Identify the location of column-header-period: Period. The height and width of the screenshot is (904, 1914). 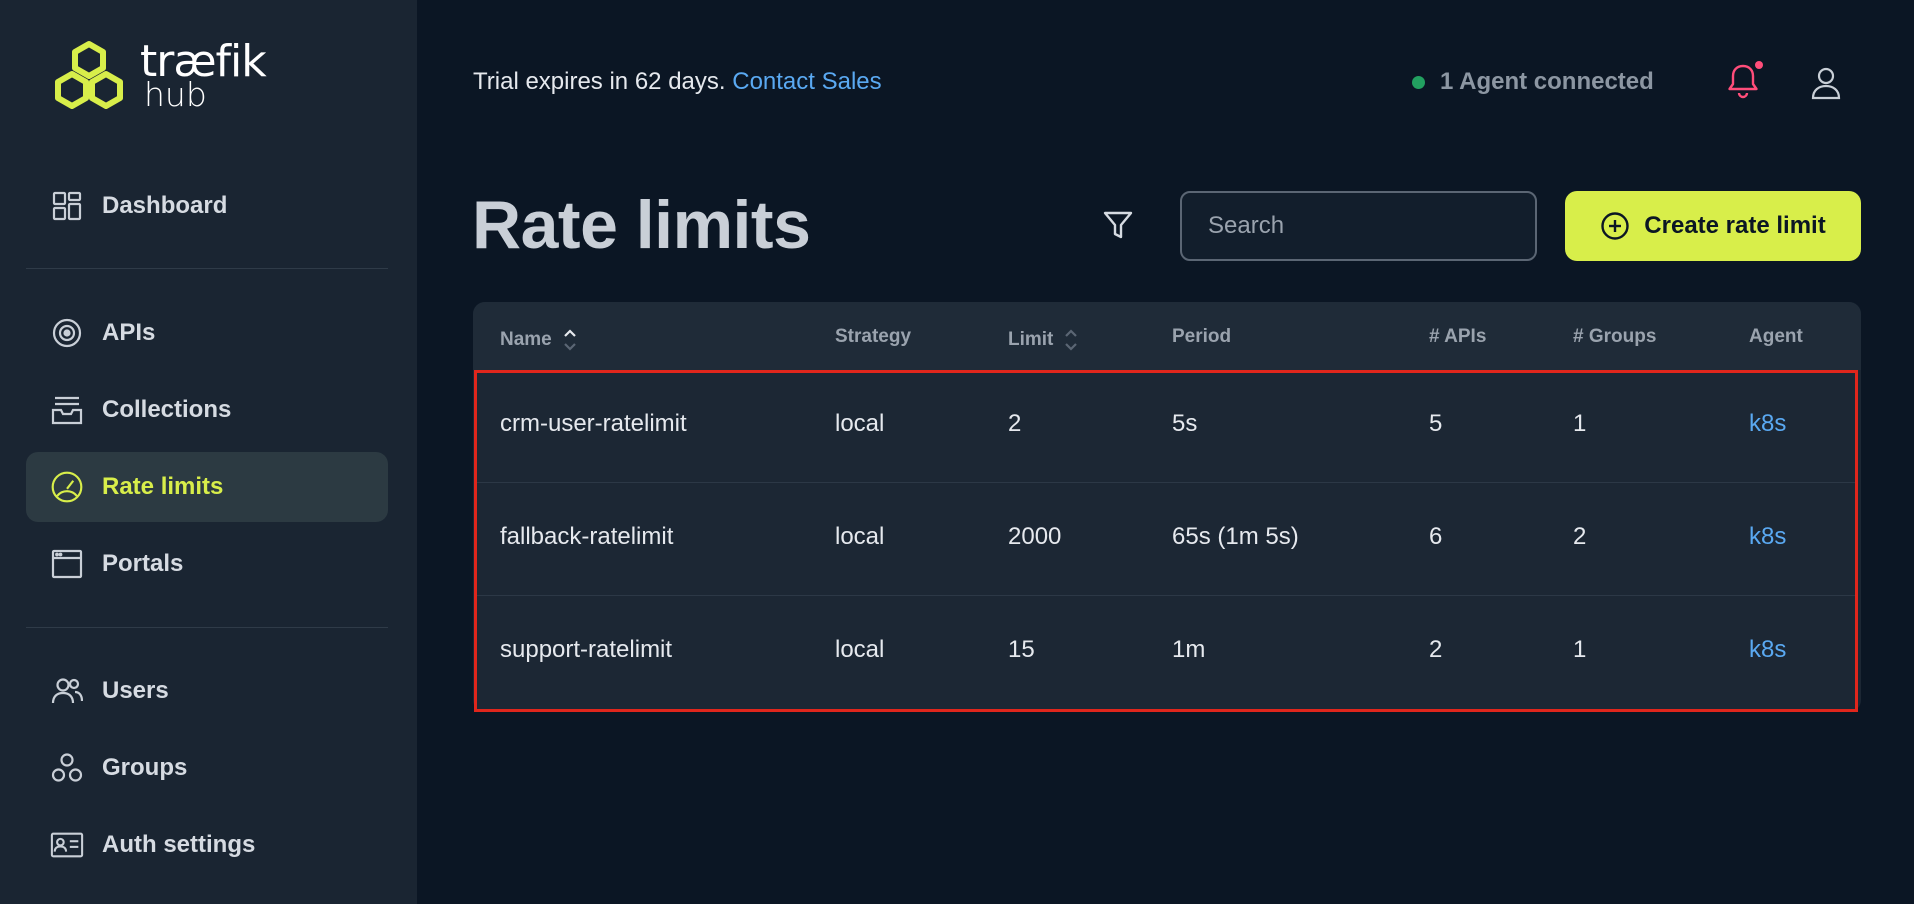
(1201, 337).